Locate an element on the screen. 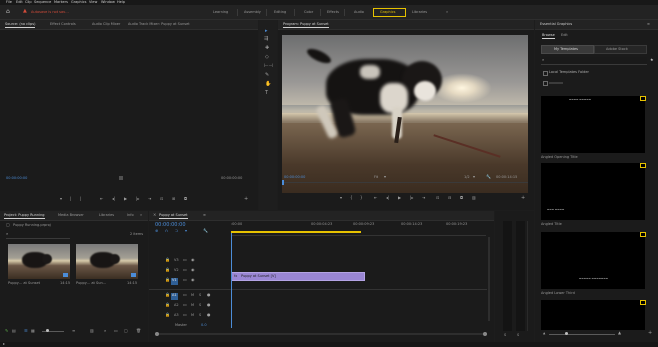  playhead-marker is located at coordinates (283, 182).